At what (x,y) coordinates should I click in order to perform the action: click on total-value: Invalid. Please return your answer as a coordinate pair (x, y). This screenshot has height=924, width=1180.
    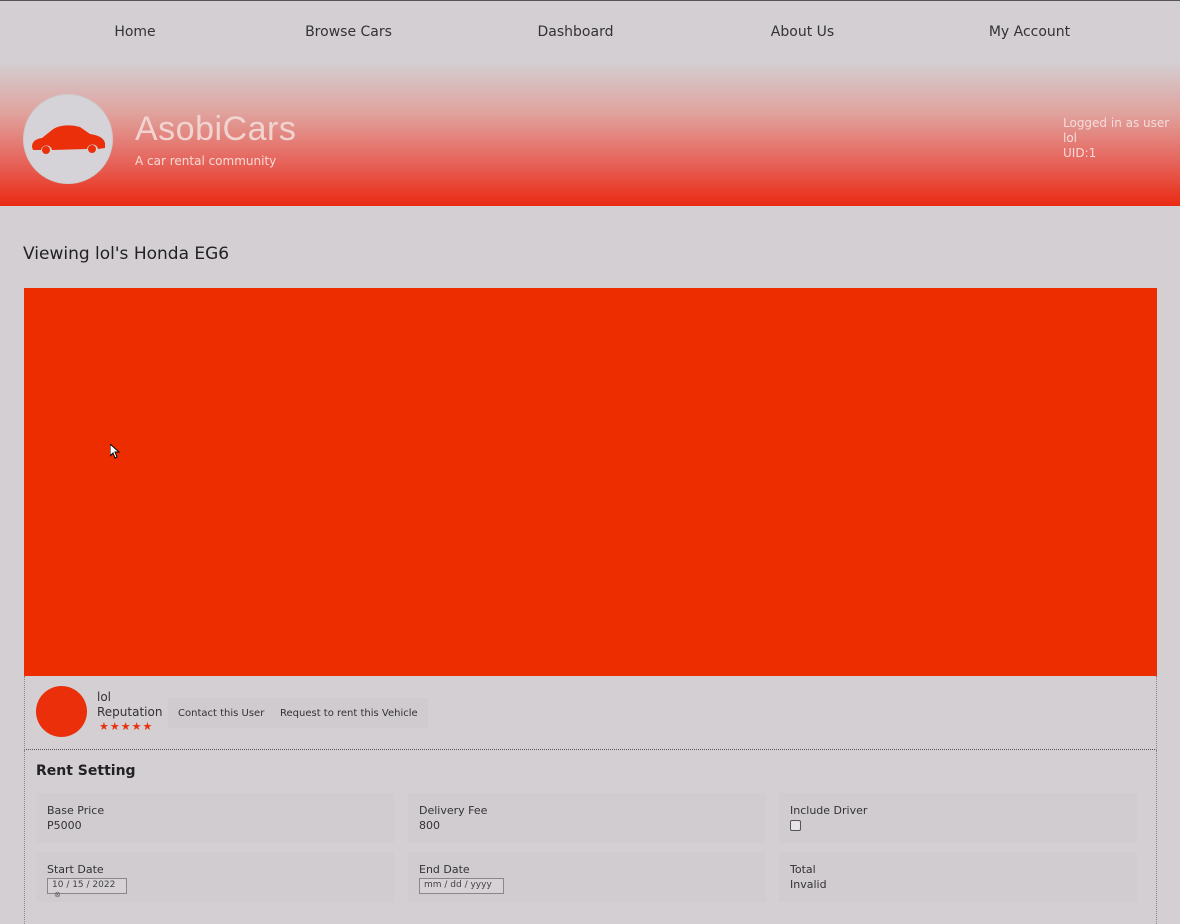
    Looking at the image, I should click on (808, 884).